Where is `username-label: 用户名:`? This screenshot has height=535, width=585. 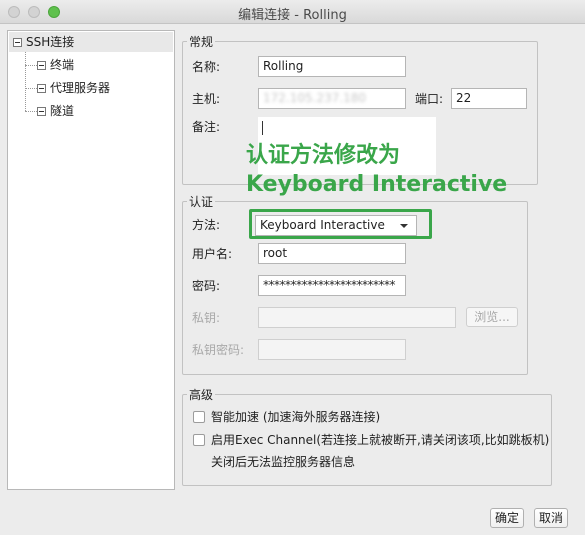 username-label: 用户名: is located at coordinates (212, 254).